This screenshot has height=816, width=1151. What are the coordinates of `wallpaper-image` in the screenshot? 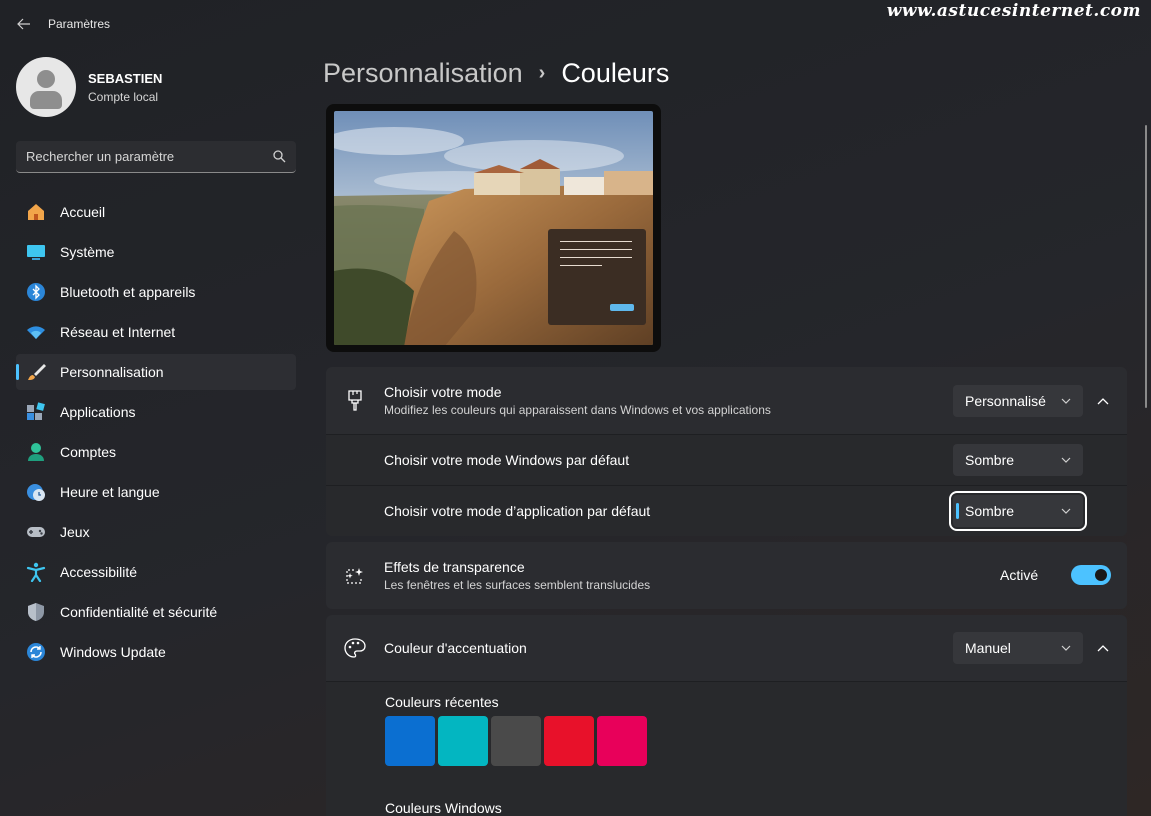 It's located at (493, 228).